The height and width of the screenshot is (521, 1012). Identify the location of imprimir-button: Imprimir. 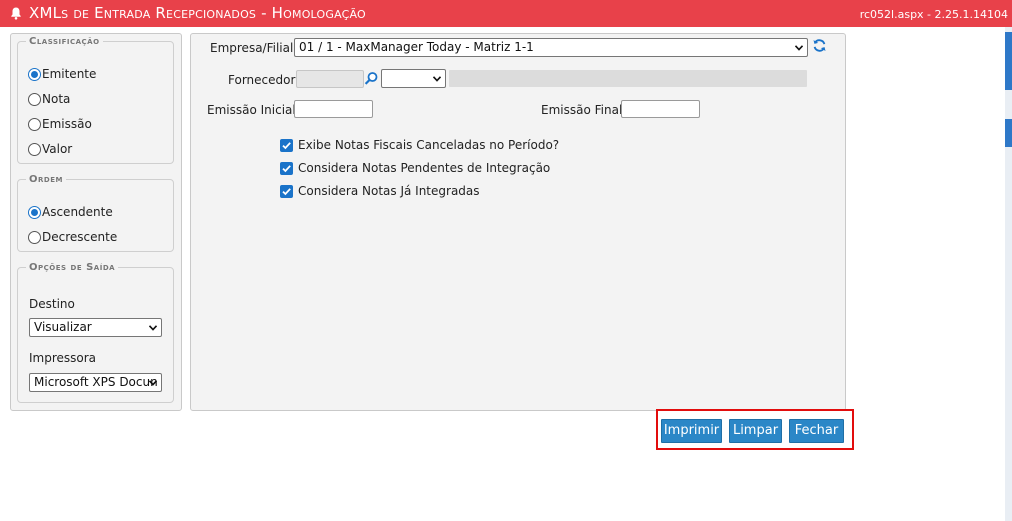
(691, 431).